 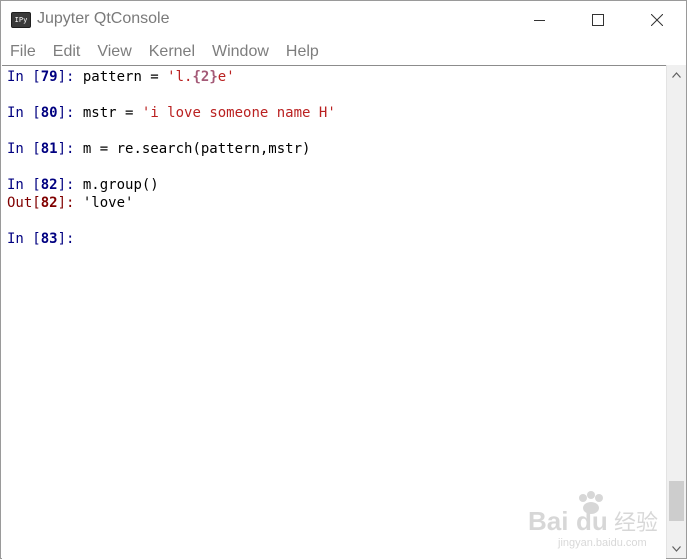 I want to click on window-title: Jupyter QtConsole, so click(x=103, y=18).